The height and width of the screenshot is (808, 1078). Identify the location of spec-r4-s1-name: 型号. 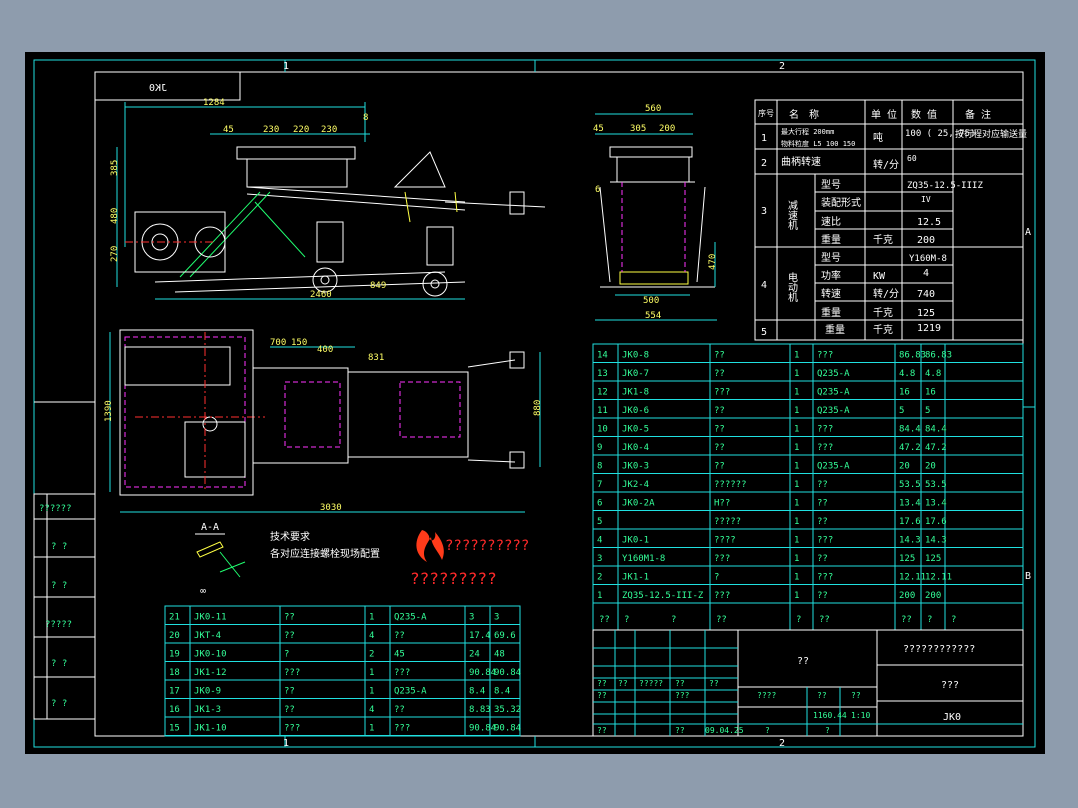
(831, 257).